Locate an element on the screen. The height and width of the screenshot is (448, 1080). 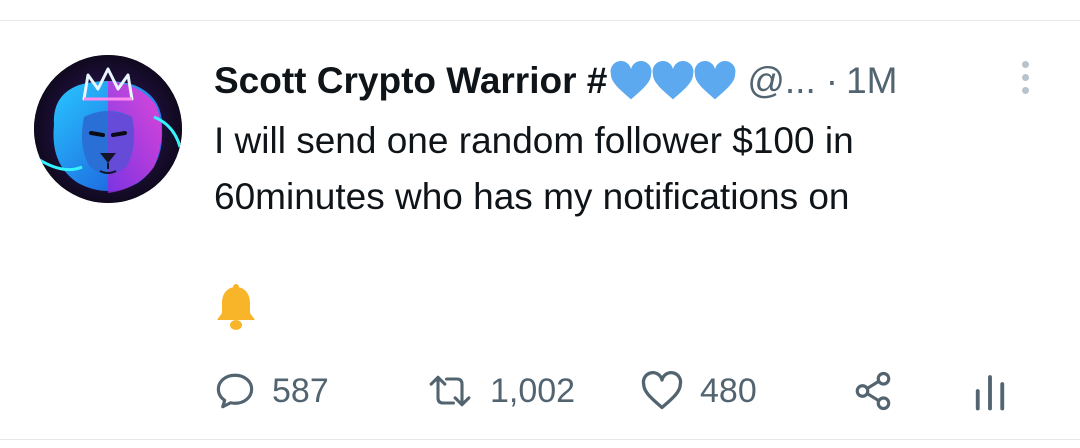
tweet-text-line: 60minutes who has my notifications on is located at coordinates (532, 196).